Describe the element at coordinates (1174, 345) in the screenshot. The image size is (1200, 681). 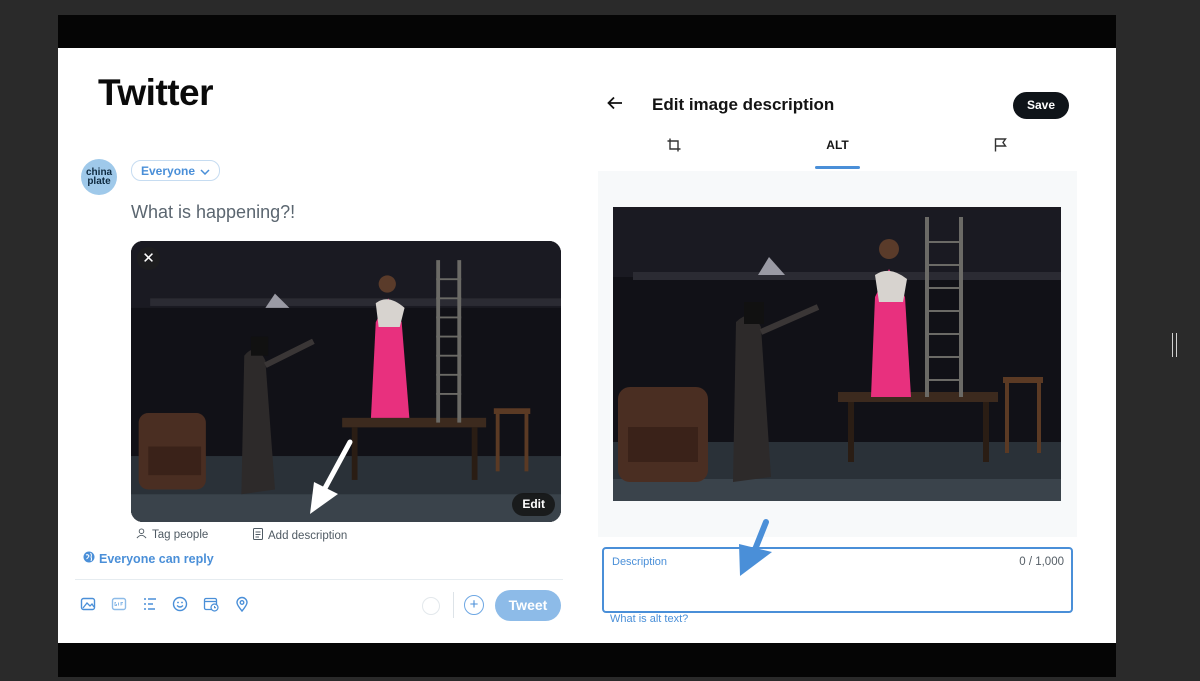
I see `resize-handle` at that location.